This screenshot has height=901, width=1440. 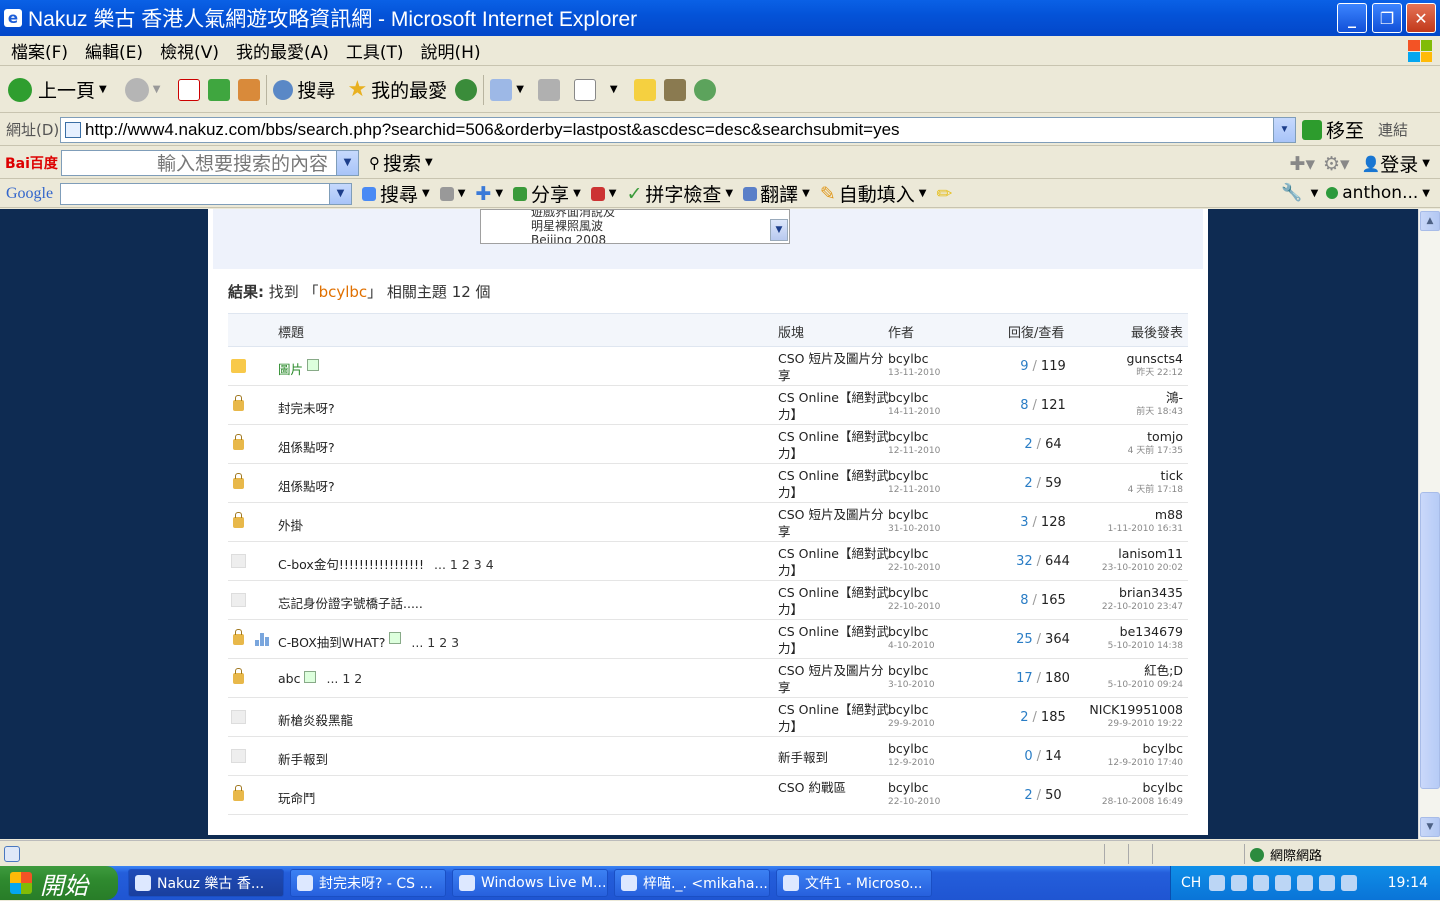 What do you see at coordinates (1145, 763) in the screenshot?
I see `last-post-time: 12-9-2010 17:40` at bounding box center [1145, 763].